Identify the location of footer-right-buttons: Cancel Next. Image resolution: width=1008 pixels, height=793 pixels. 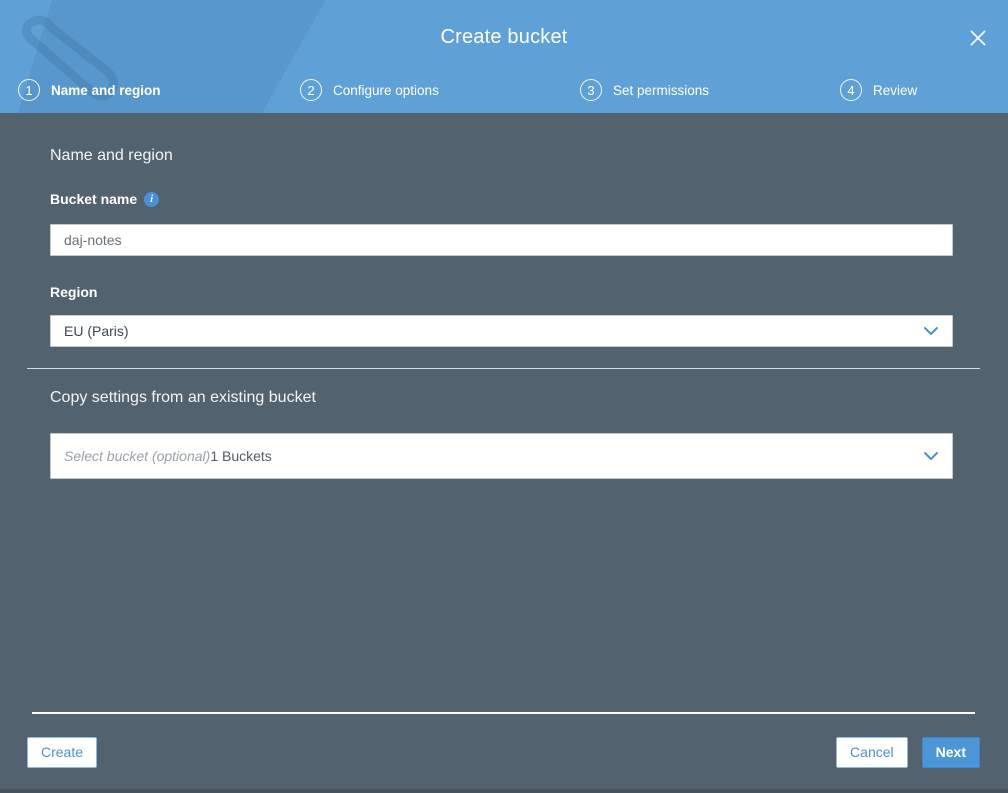
(908, 752).